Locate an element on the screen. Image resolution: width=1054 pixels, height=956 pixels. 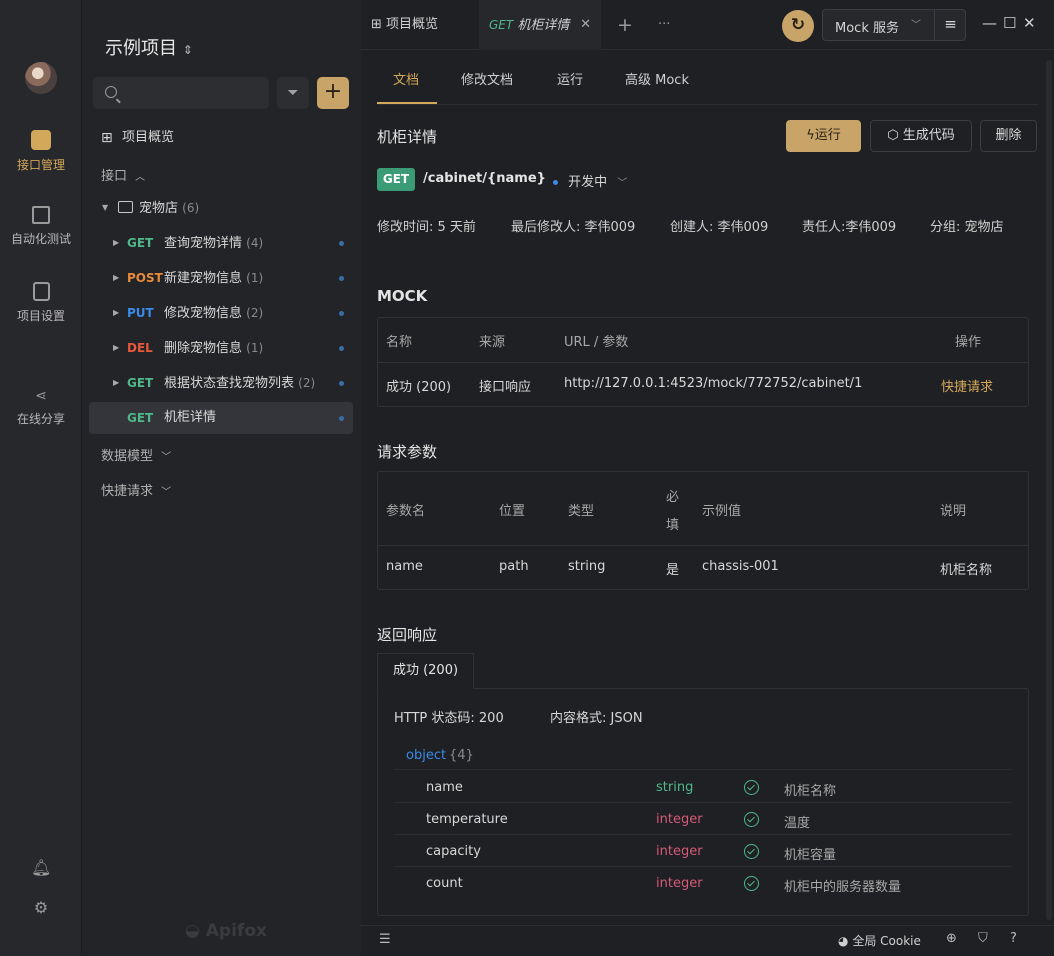
run-button: ϟ运行 is located at coordinates (823, 136).